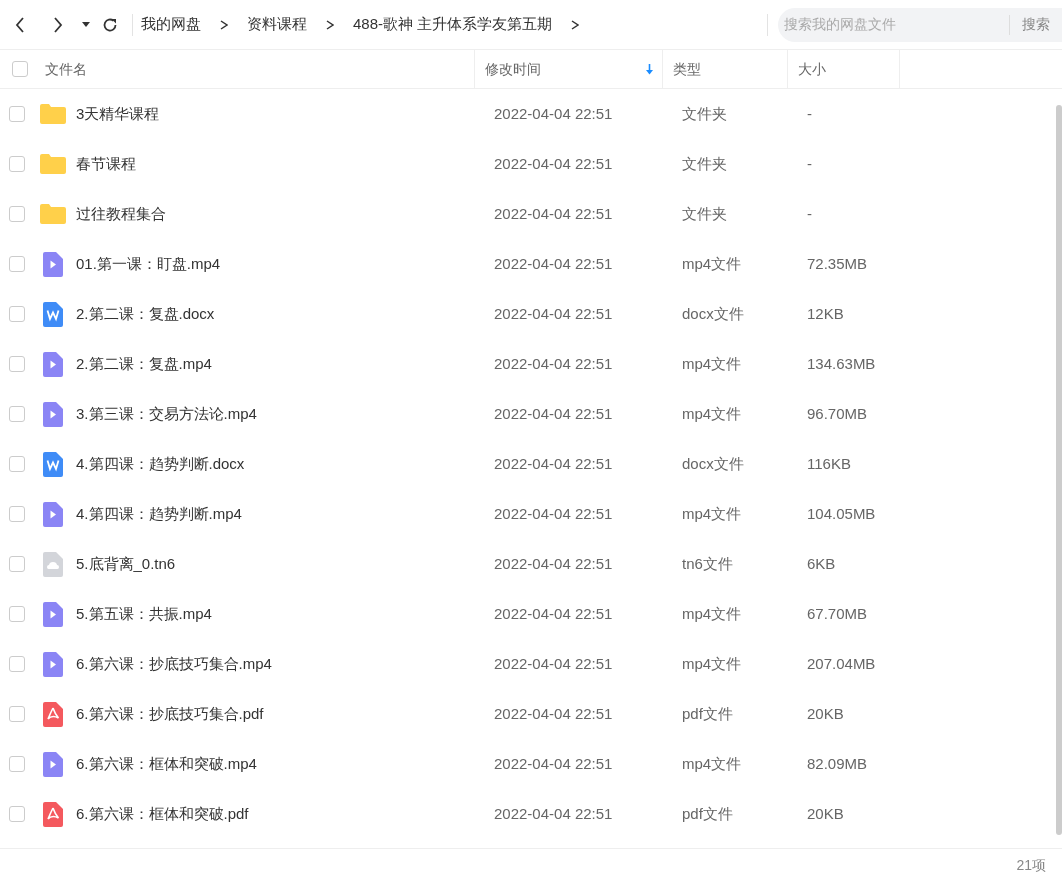  I want to click on file-name: 3天精华课程, so click(118, 113).